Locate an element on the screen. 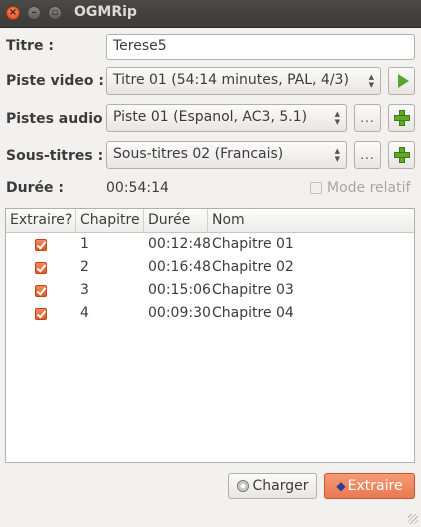  mode-relatif-checkbox: Mode relatif is located at coordinates (360, 188).